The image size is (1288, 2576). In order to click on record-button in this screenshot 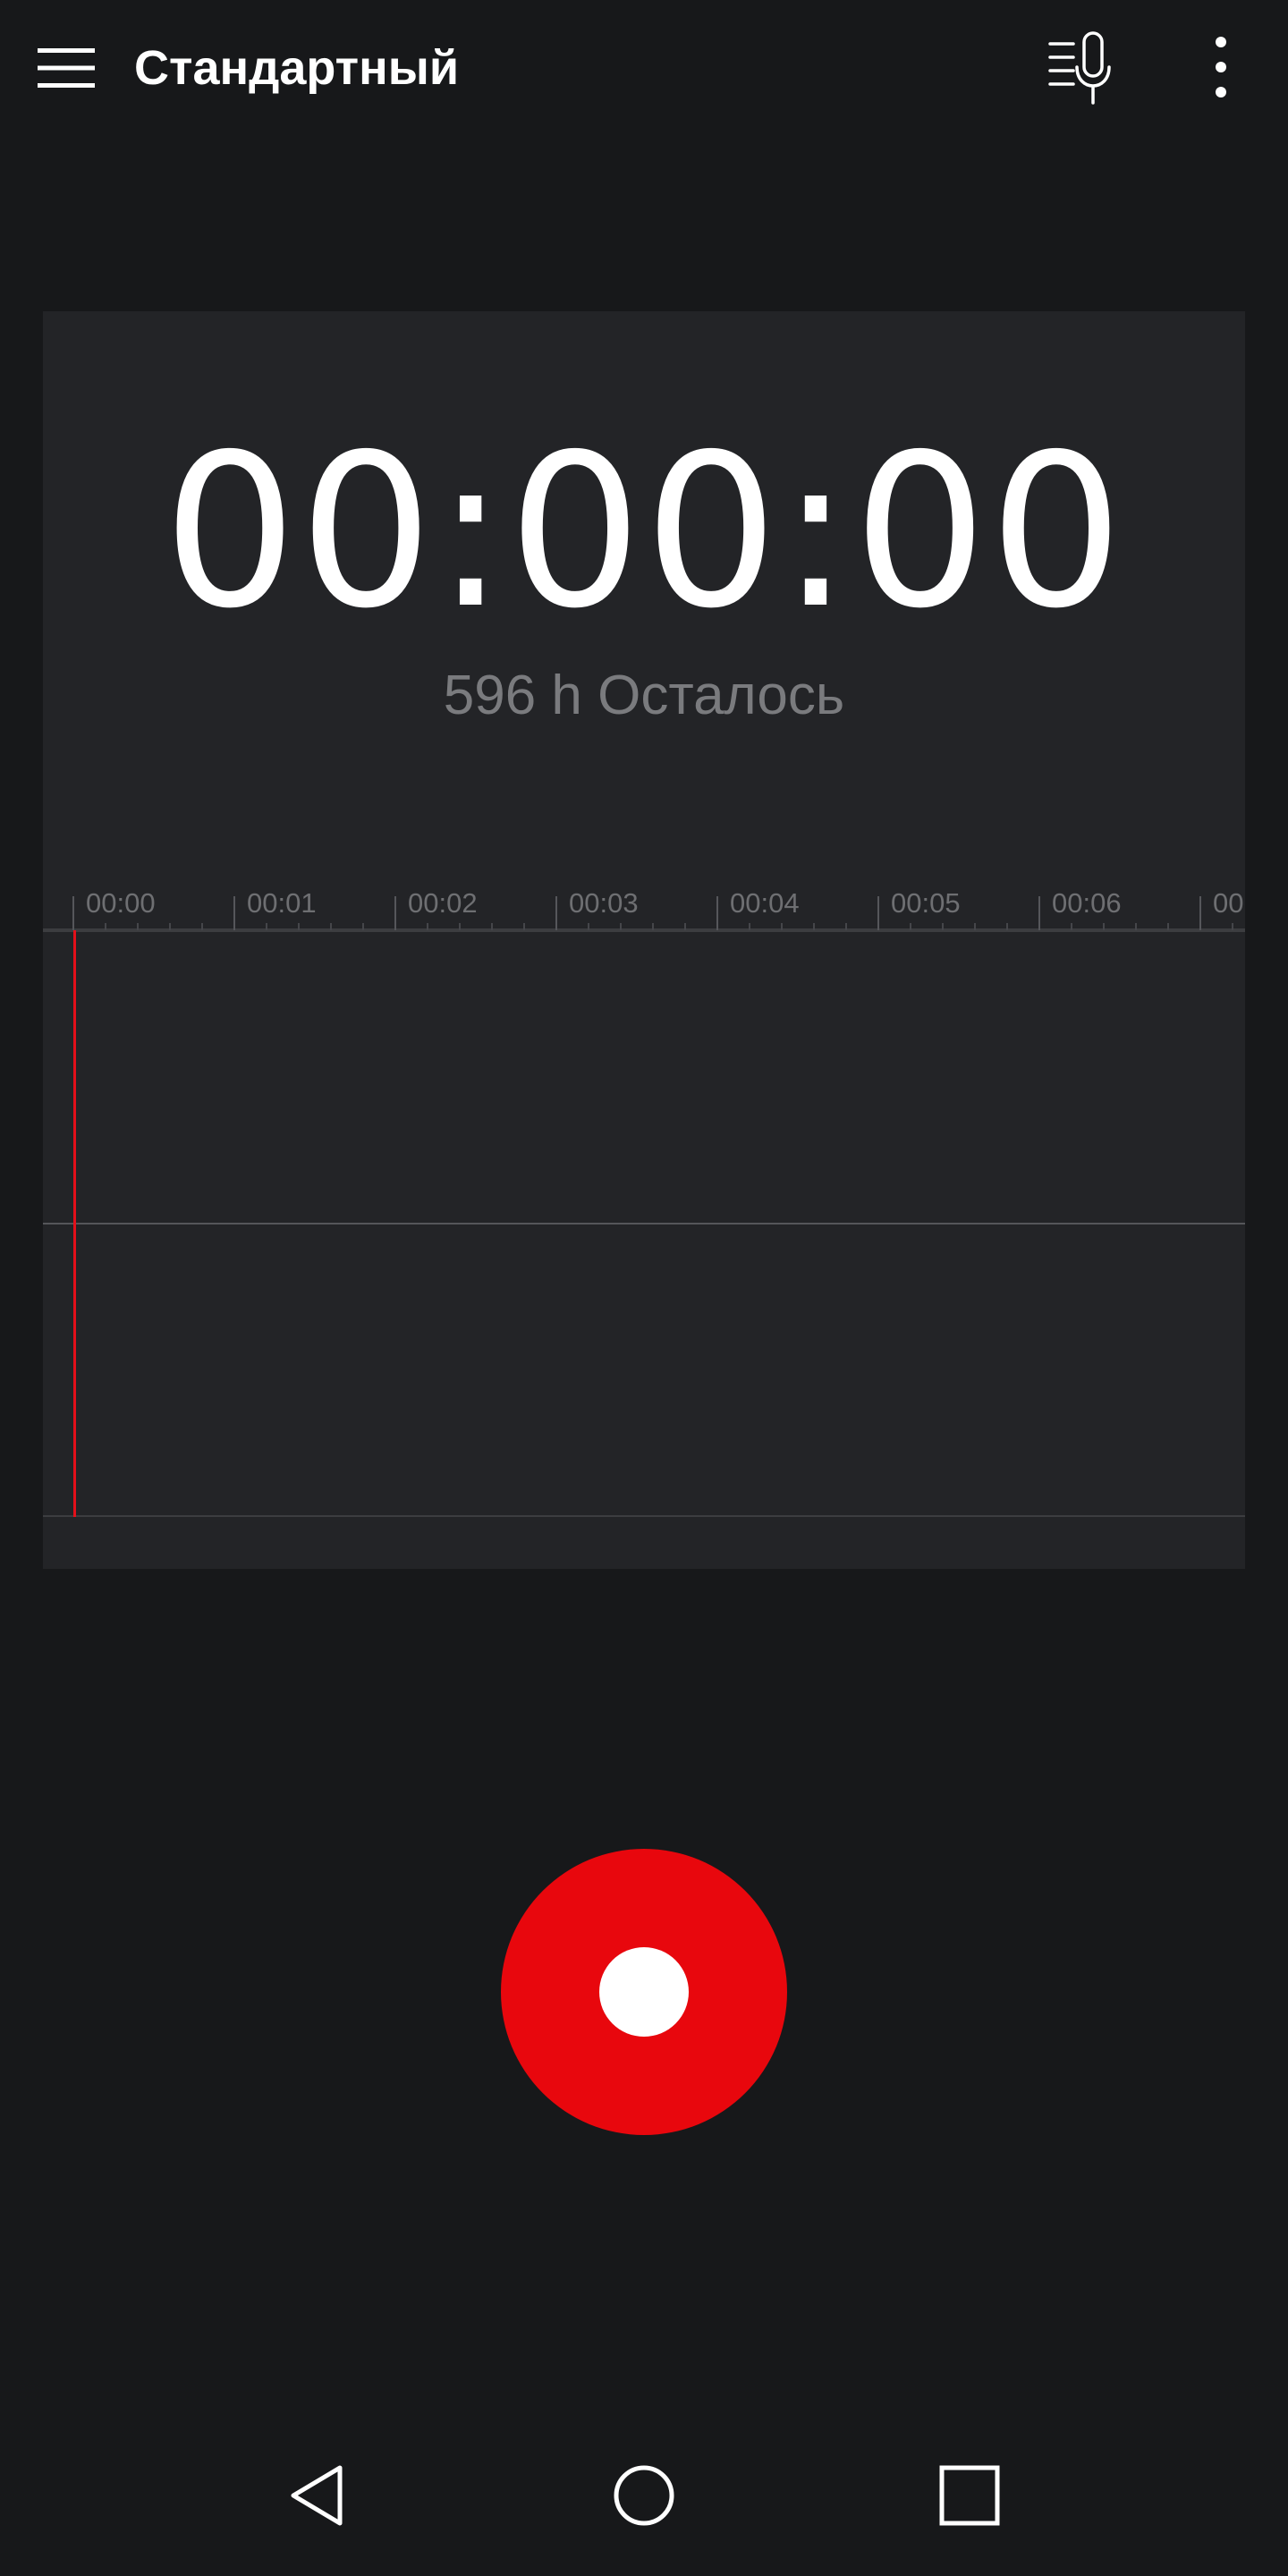, I will do `click(644, 1992)`.